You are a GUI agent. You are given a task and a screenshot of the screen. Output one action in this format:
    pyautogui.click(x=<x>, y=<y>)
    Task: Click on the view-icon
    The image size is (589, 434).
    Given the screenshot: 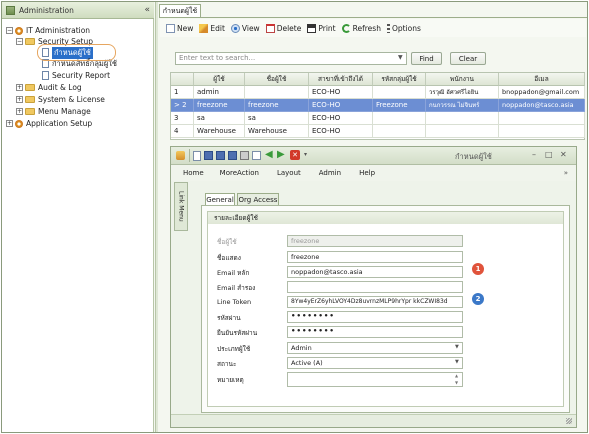 What is the action you would take?
    pyautogui.click(x=235, y=28)
    